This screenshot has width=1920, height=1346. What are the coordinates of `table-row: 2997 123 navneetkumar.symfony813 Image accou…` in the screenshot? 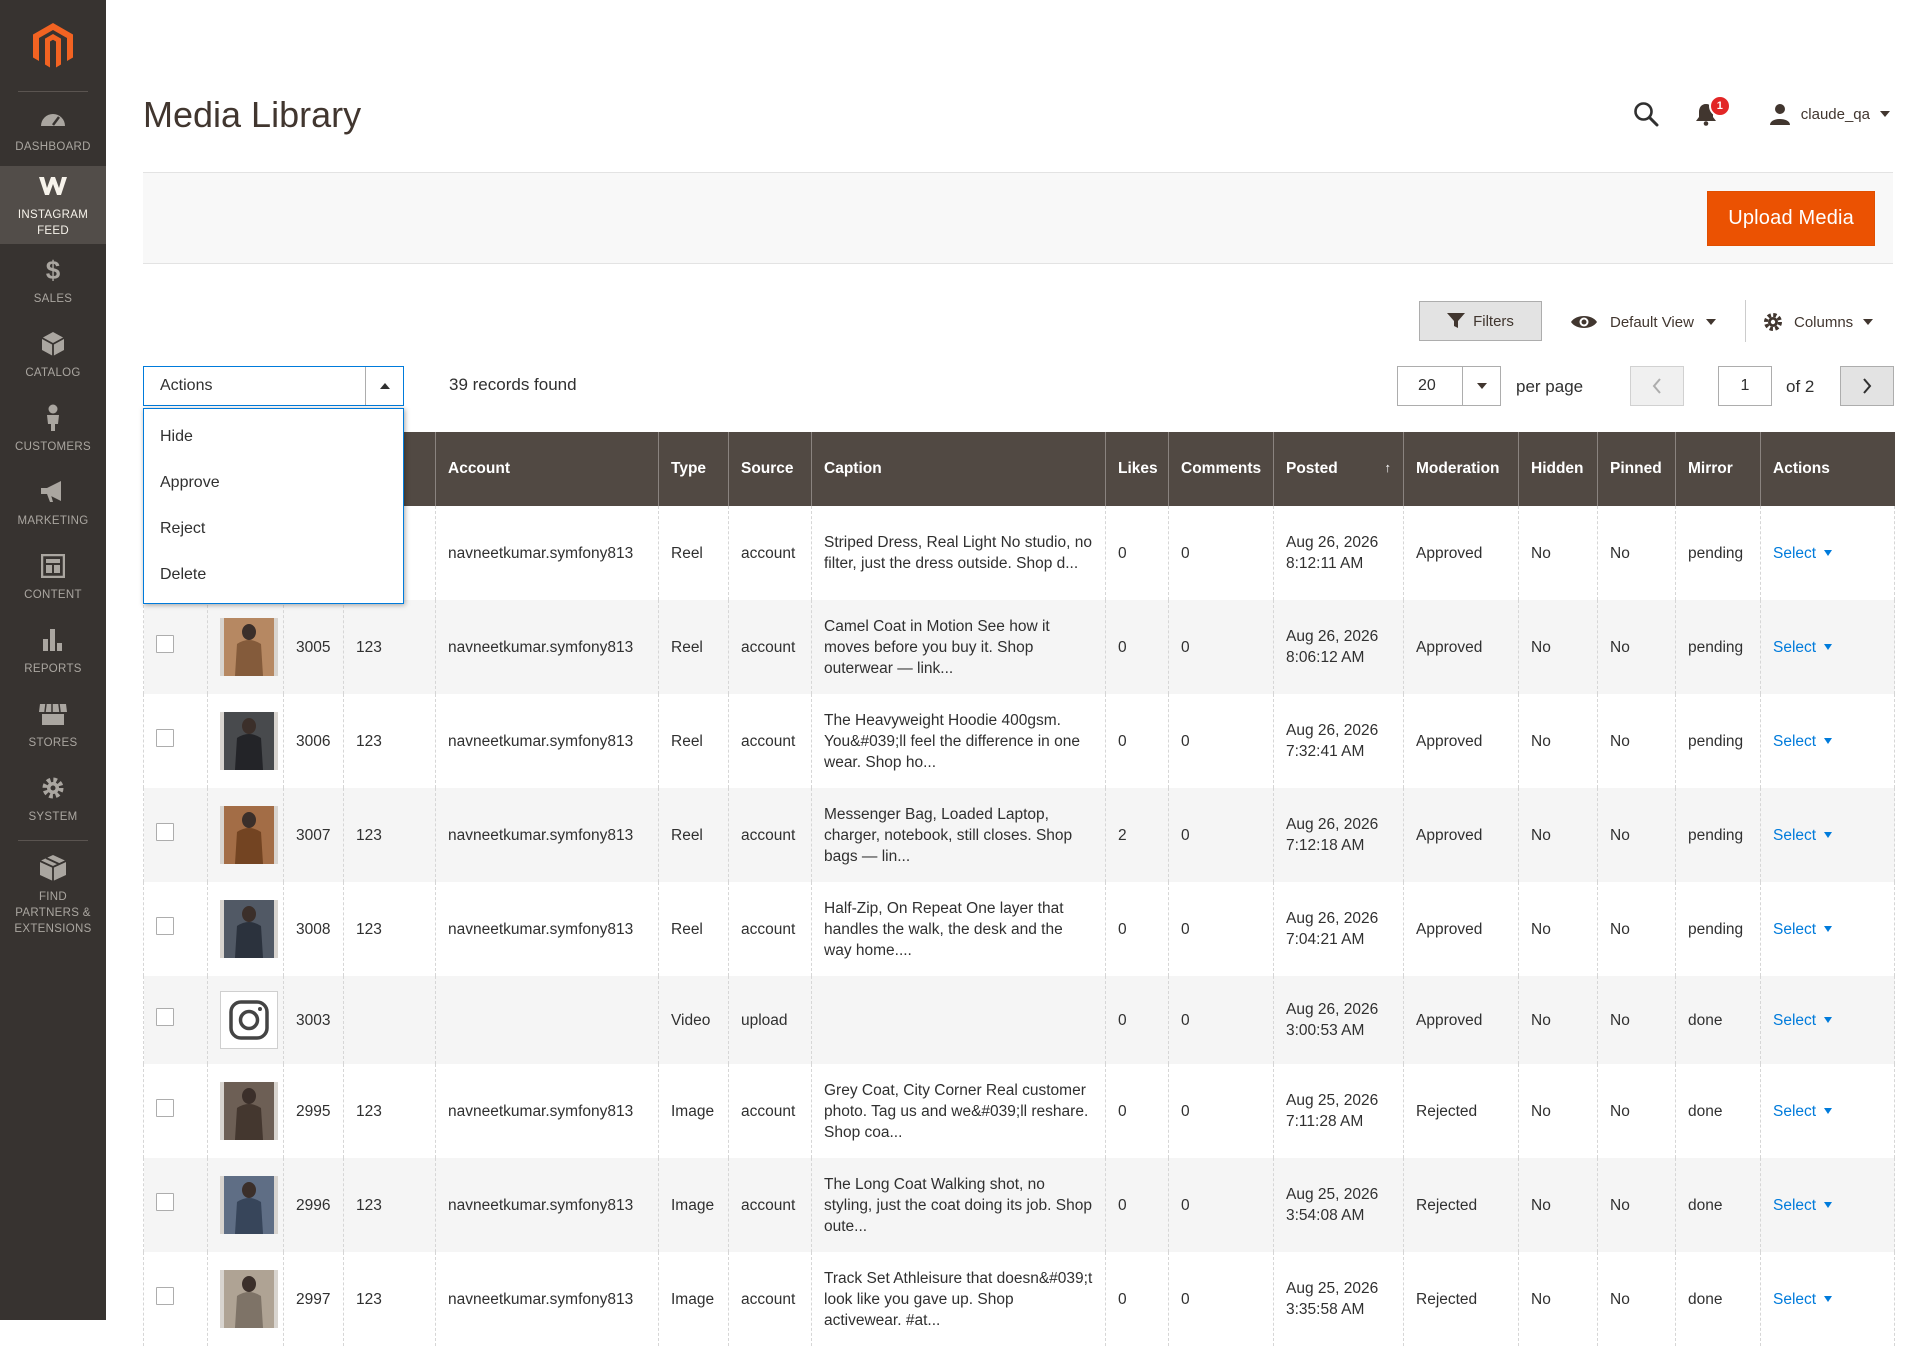 It's located at (1019, 1299).